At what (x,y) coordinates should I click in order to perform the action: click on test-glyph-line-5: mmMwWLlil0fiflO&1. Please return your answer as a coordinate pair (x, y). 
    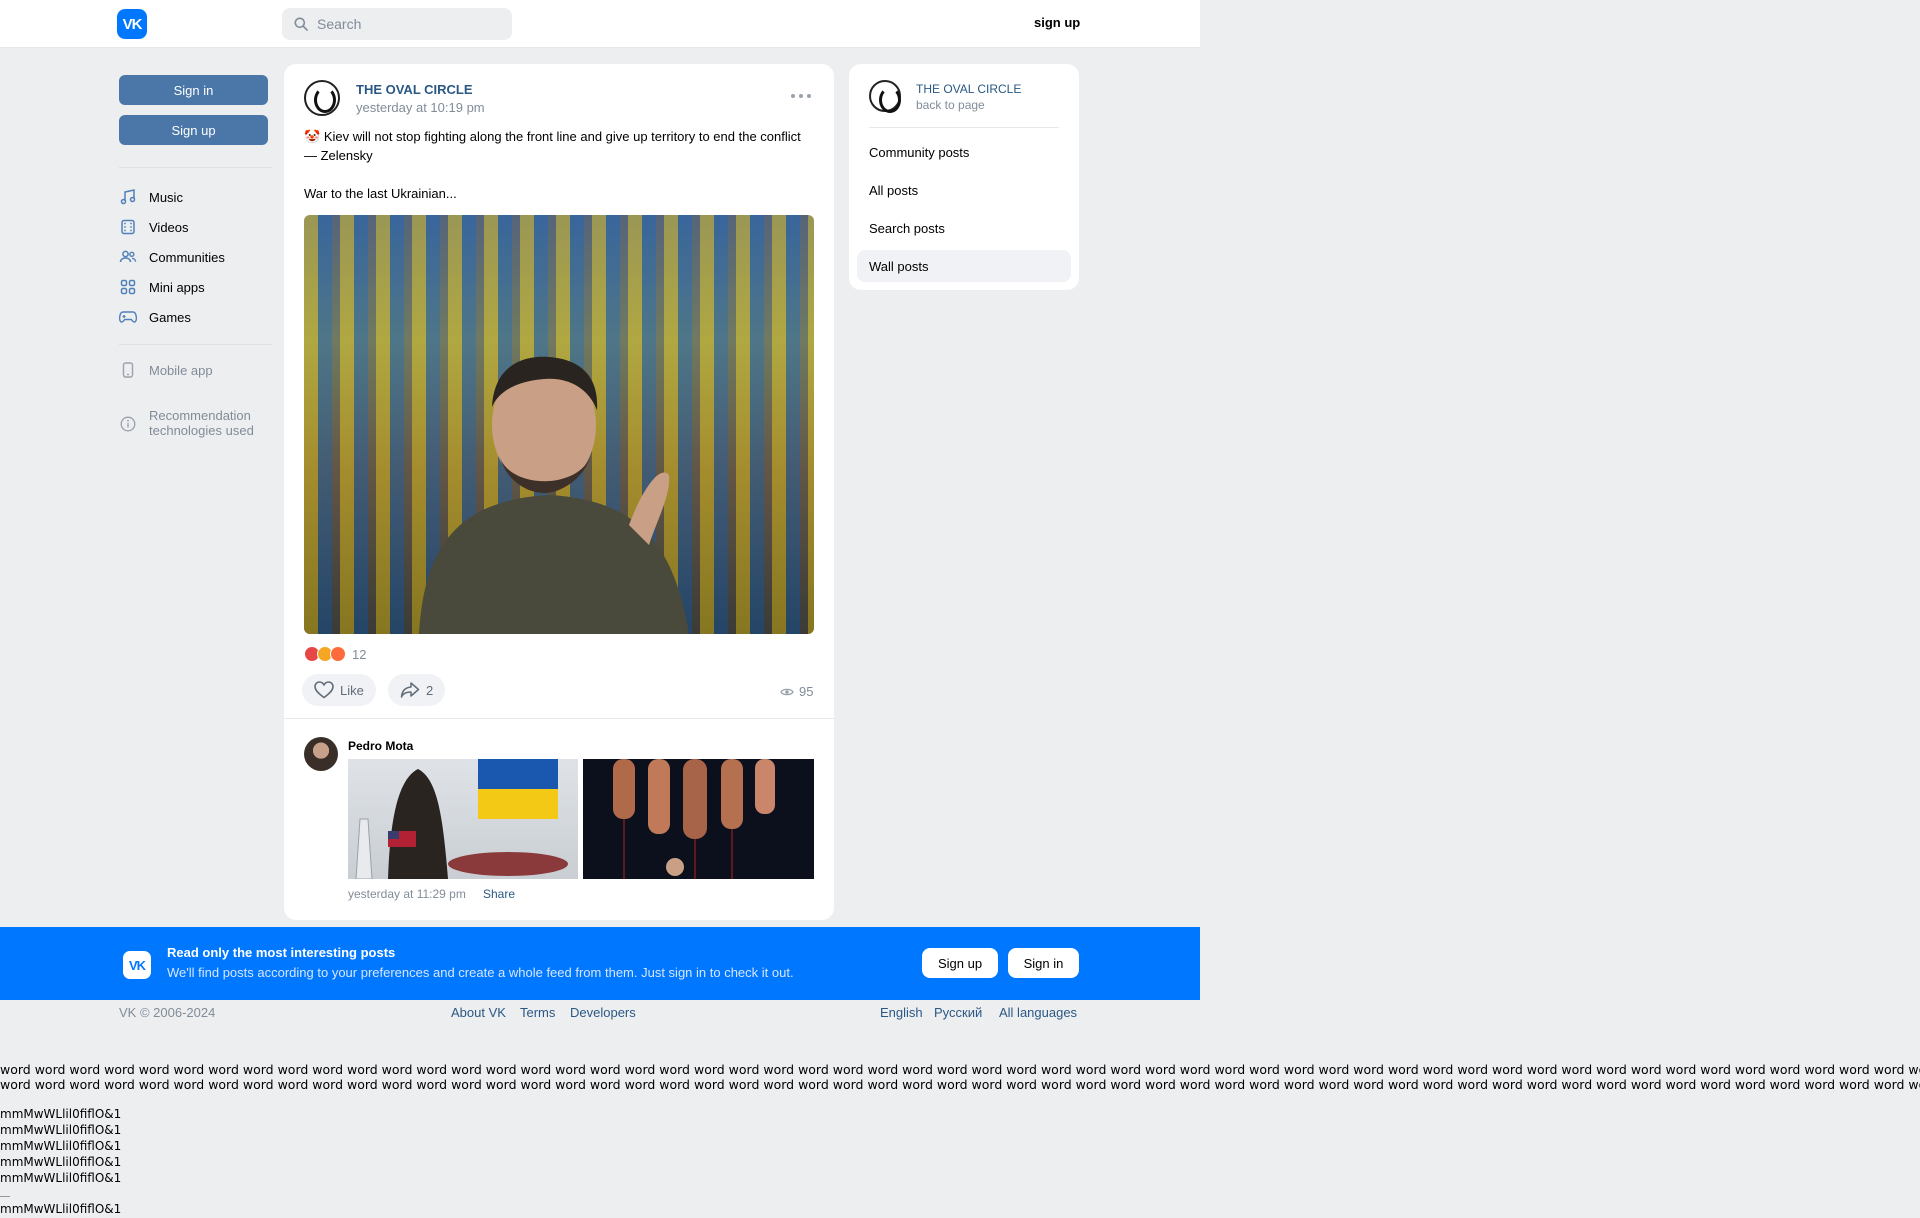
    Looking at the image, I should click on (61, 1178).